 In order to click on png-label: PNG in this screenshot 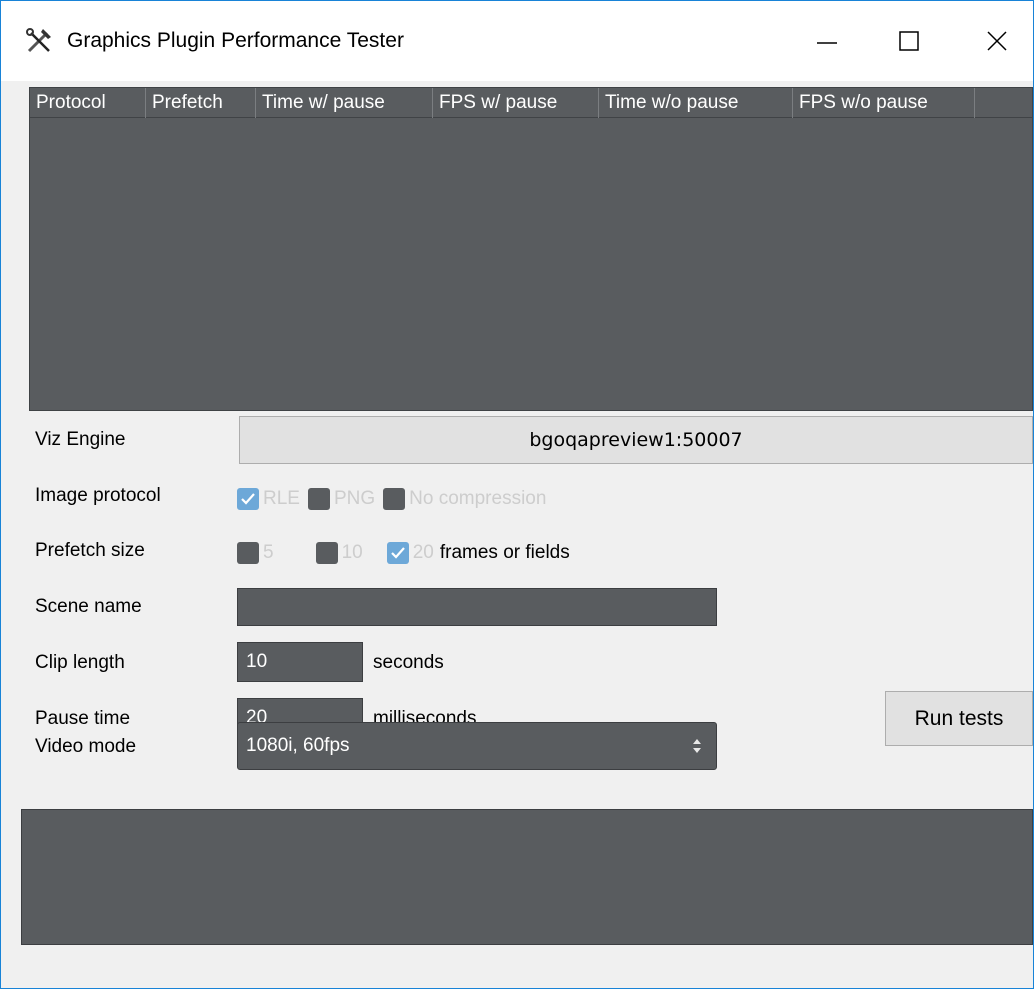, I will do `click(354, 498)`.